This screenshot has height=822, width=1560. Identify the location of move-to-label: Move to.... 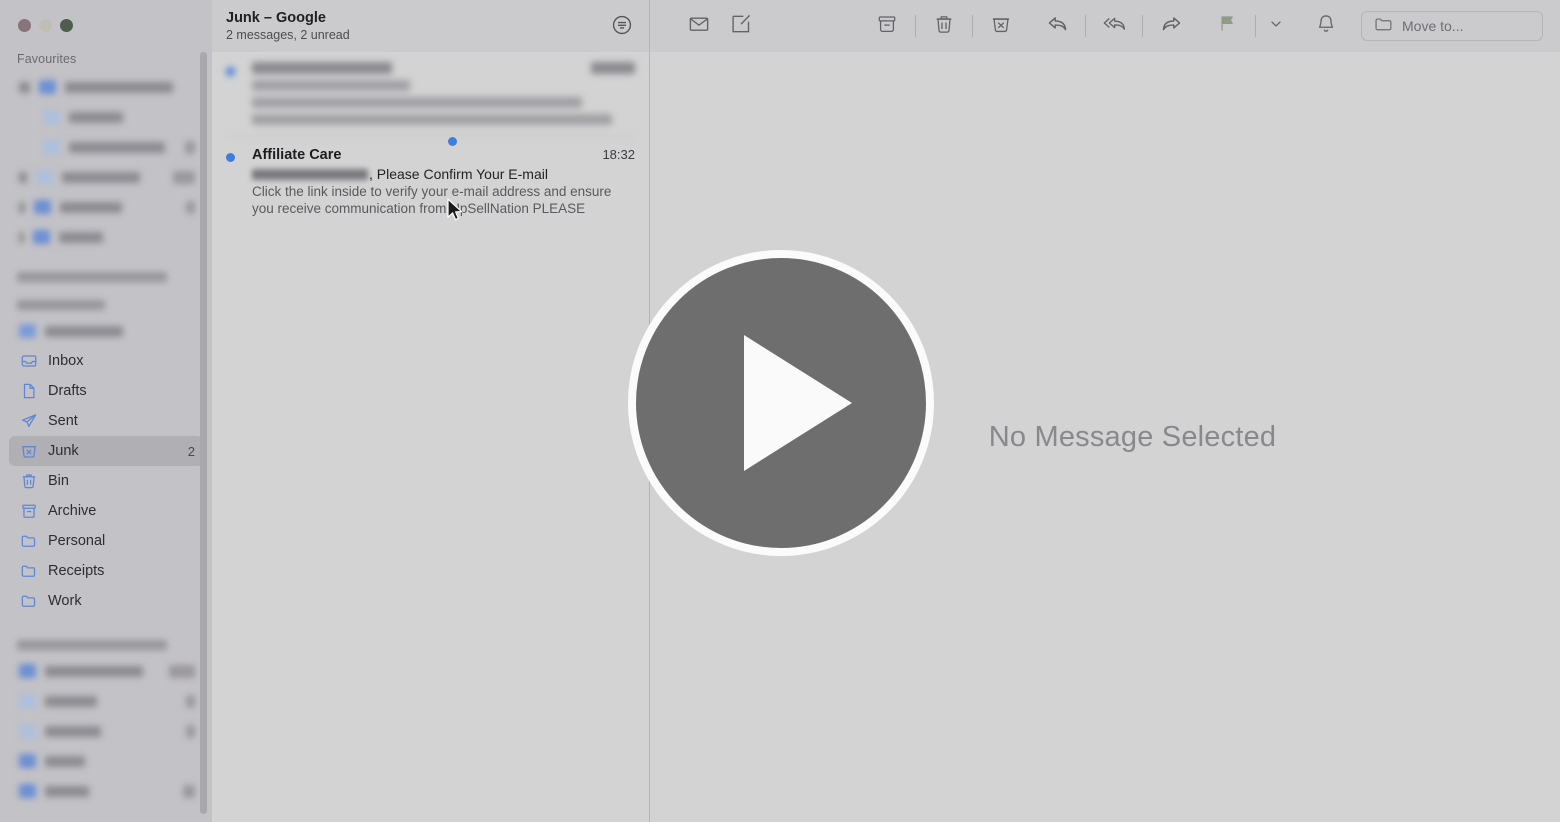
(1433, 26).